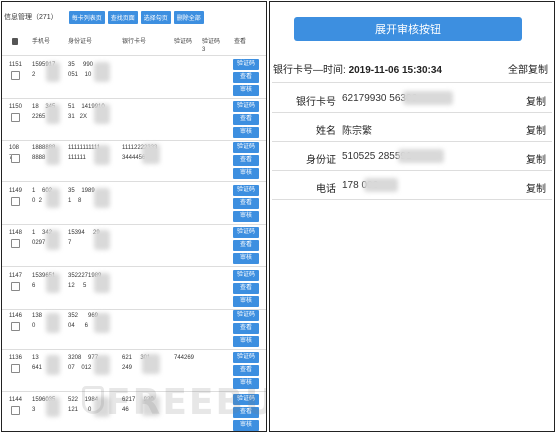 The height and width of the screenshot is (433, 556). I want to click on table-row: 115018 345 226551 1419910 31 2X验证码查看审核, so click(134, 120).